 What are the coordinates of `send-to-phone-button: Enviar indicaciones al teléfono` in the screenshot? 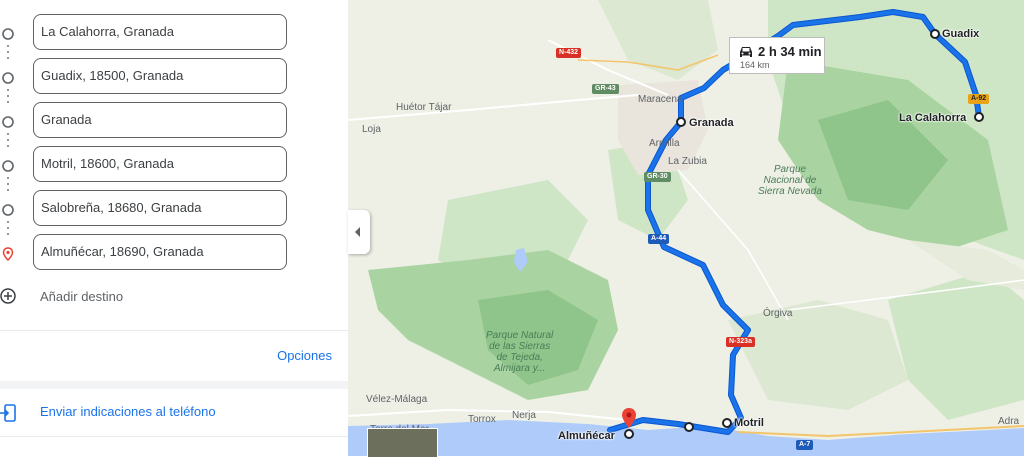 It's located at (174, 413).